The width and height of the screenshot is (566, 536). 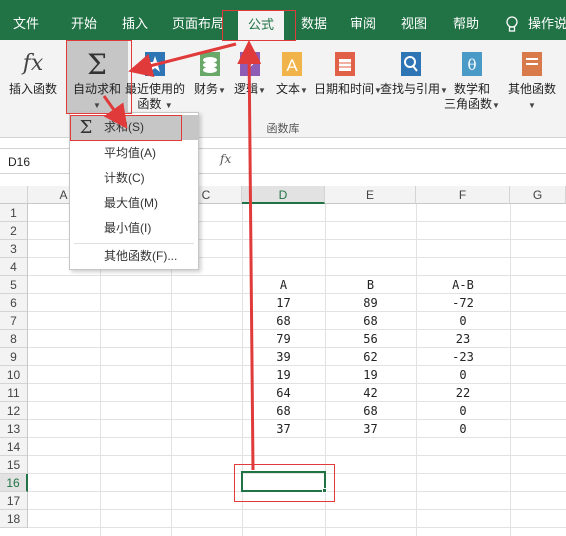 I want to click on financial-button: 财务▼, so click(x=210, y=78).